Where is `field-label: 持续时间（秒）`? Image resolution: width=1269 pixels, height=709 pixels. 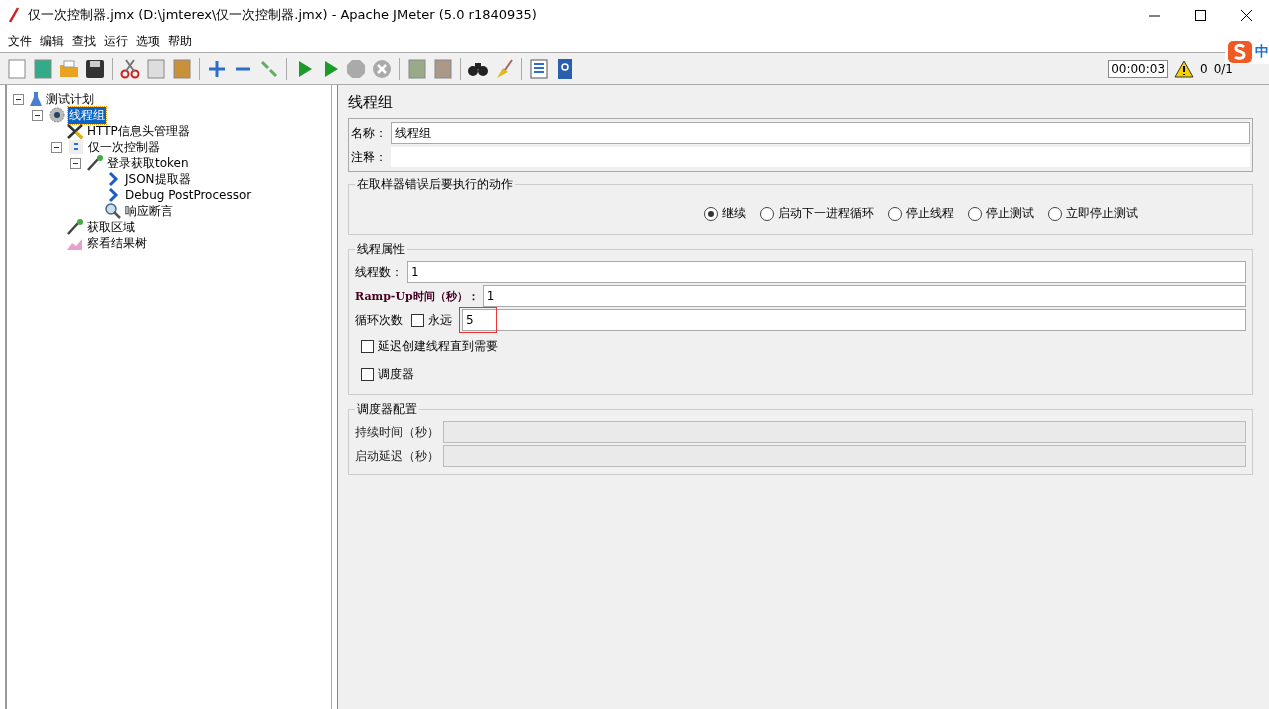
field-label: 持续时间（秒） is located at coordinates (397, 432).